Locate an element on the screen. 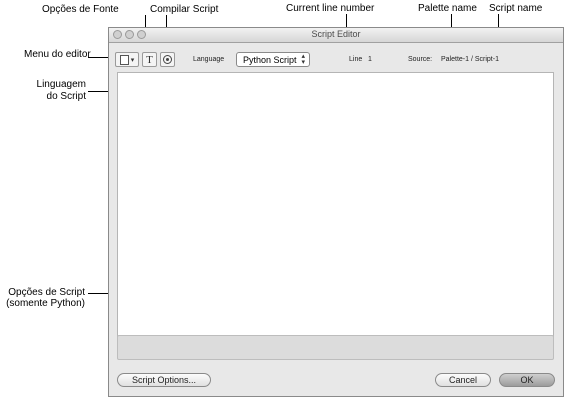 Image resolution: width=568 pixels, height=400 pixels. compile-icon is located at coordinates (167, 59).